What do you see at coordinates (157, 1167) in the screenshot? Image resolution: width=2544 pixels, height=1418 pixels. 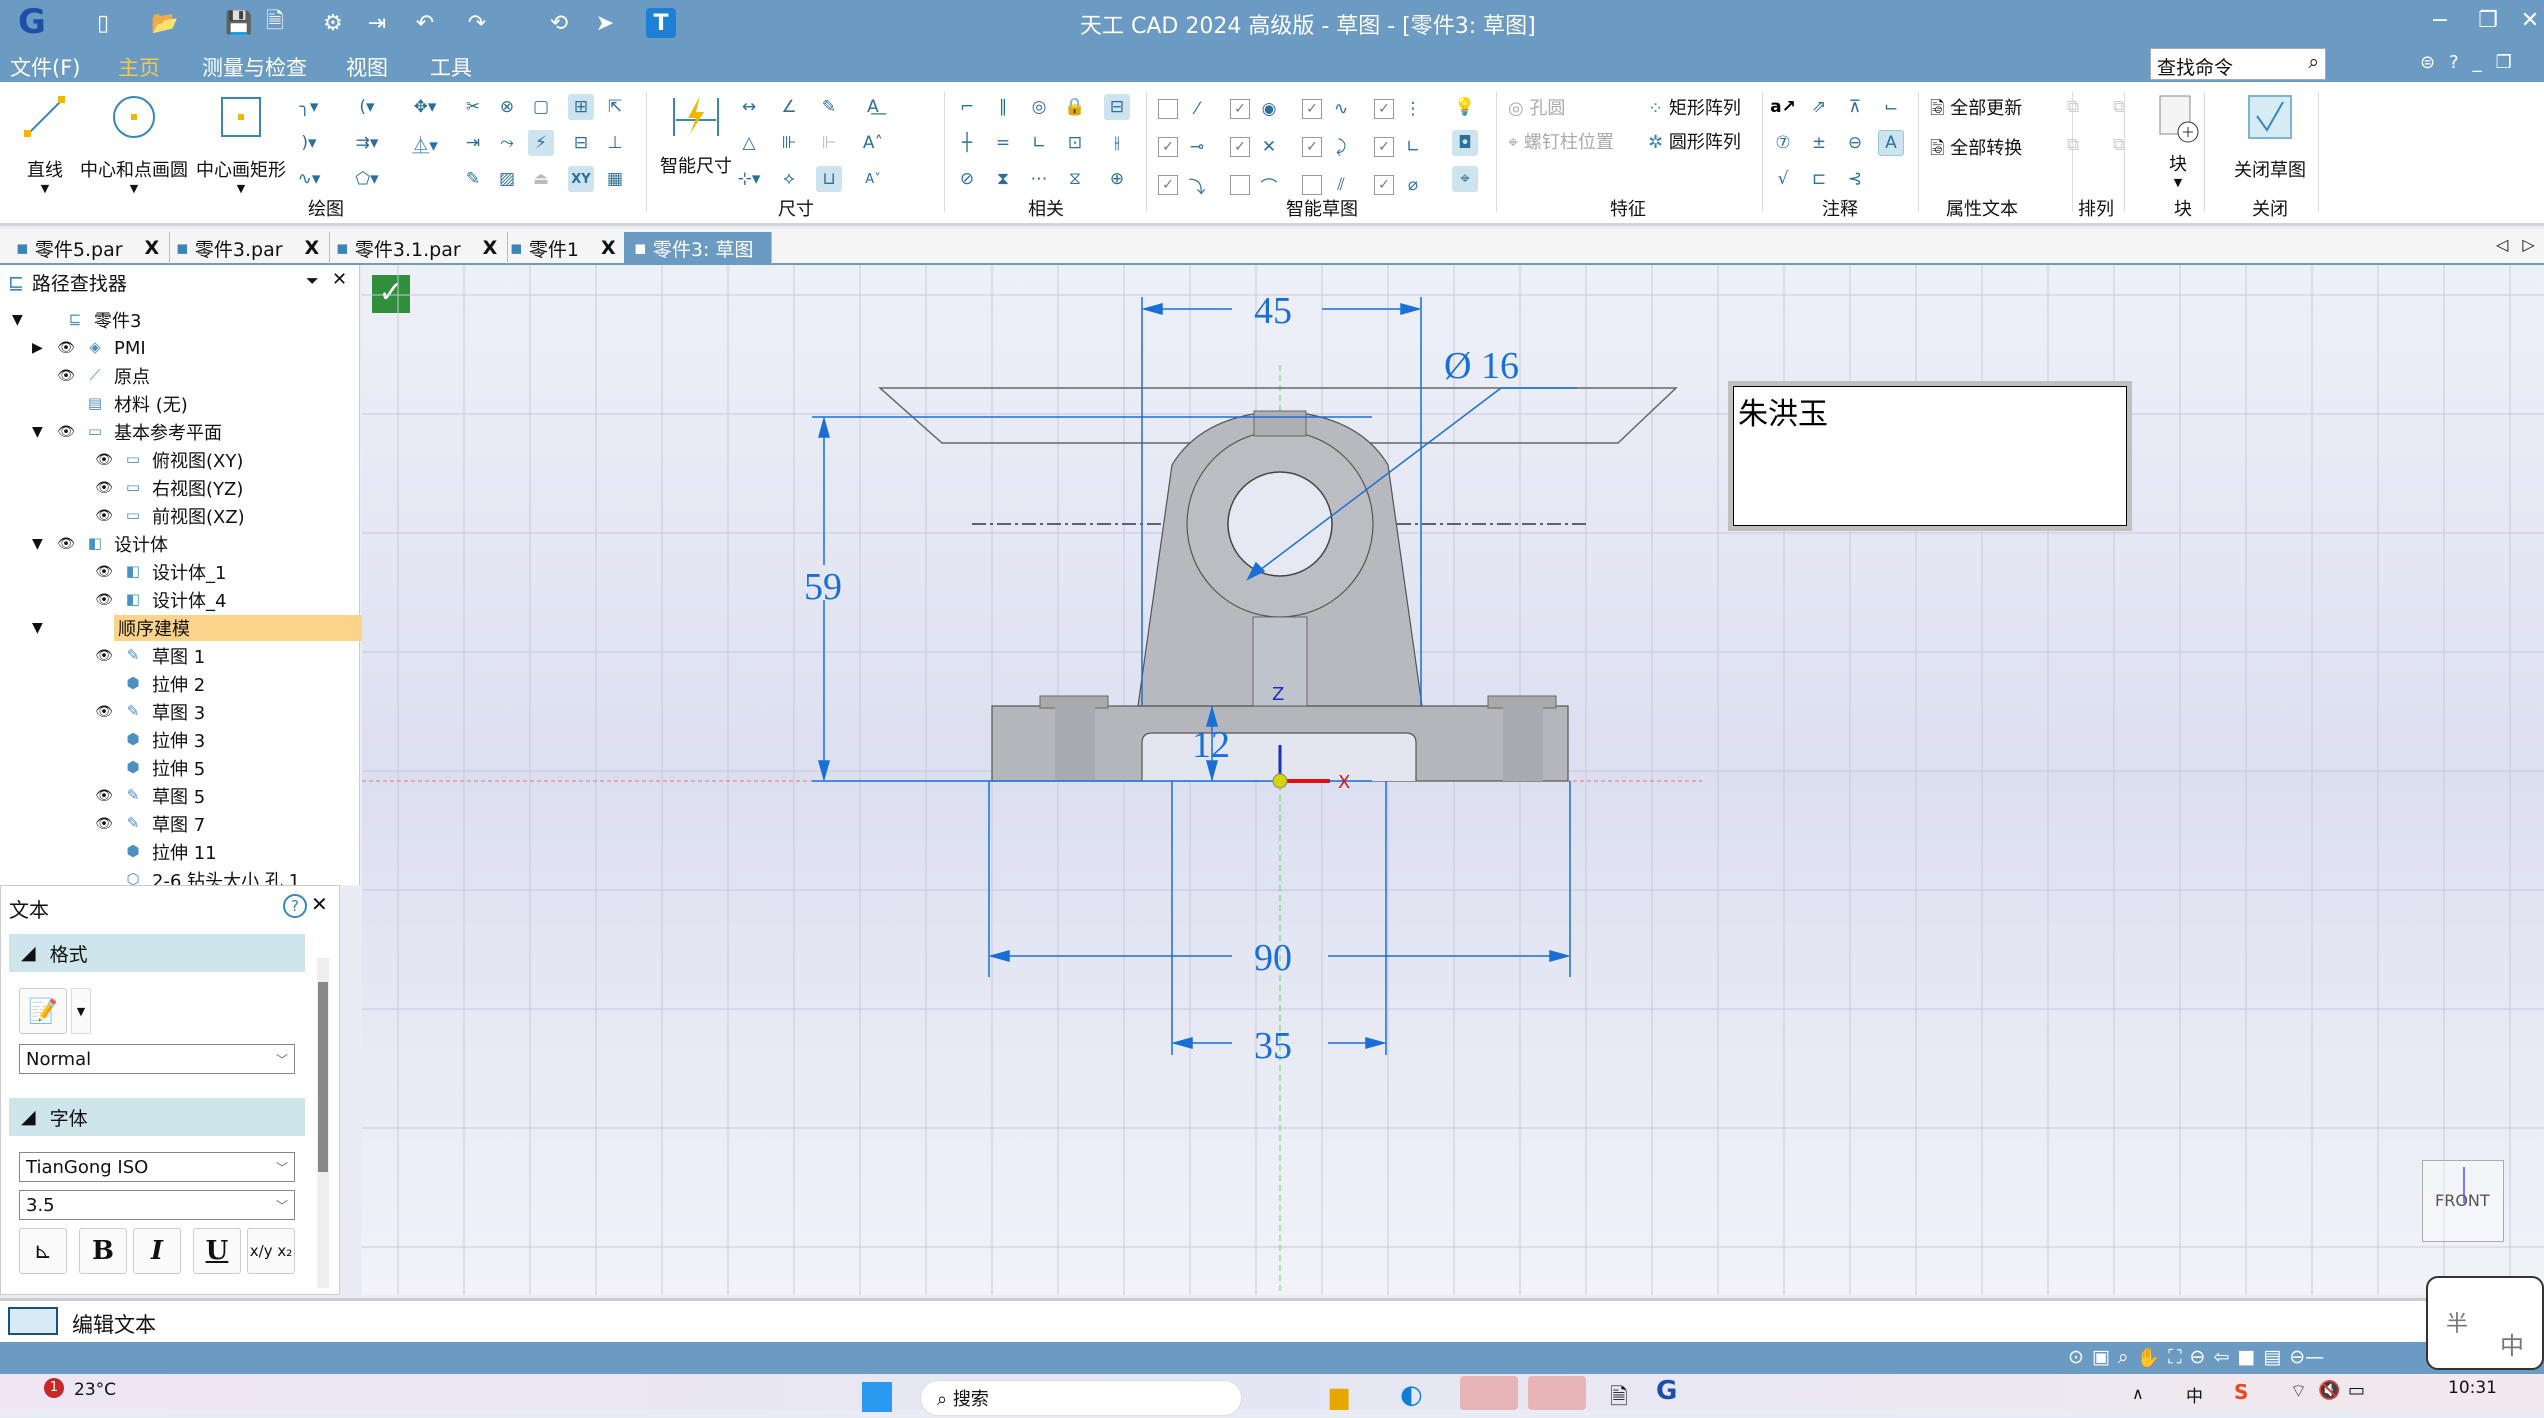 I see `font-select: TianGong ISO ﹀` at bounding box center [157, 1167].